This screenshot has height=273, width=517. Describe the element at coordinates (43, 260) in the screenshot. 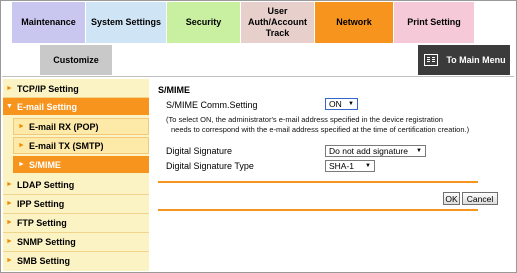

I see `sidebar-item-label: SMB Setting` at that location.